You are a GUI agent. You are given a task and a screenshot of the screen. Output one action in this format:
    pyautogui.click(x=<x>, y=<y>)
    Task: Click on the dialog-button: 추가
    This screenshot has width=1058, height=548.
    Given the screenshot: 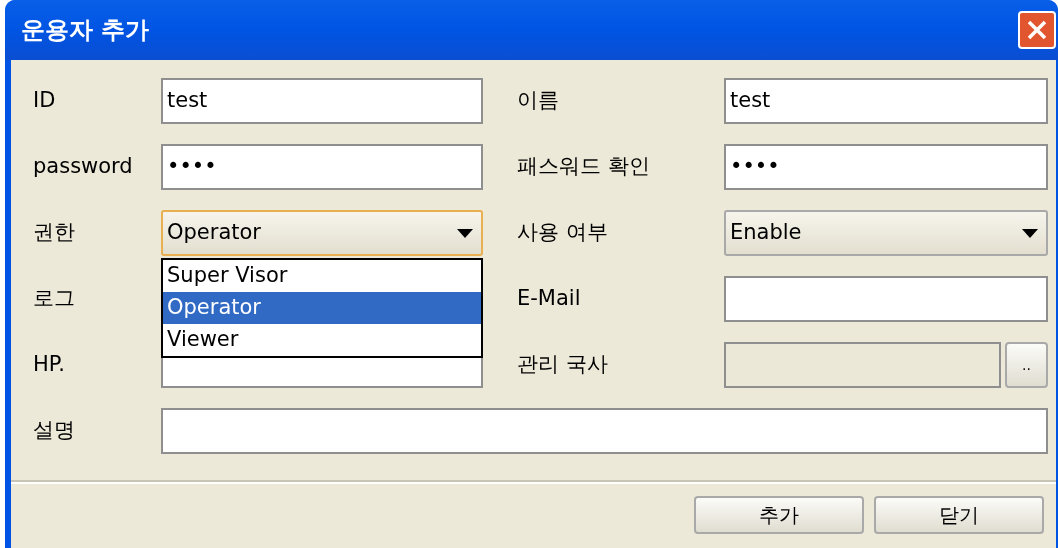 What is the action you would take?
    pyautogui.click(x=779, y=515)
    